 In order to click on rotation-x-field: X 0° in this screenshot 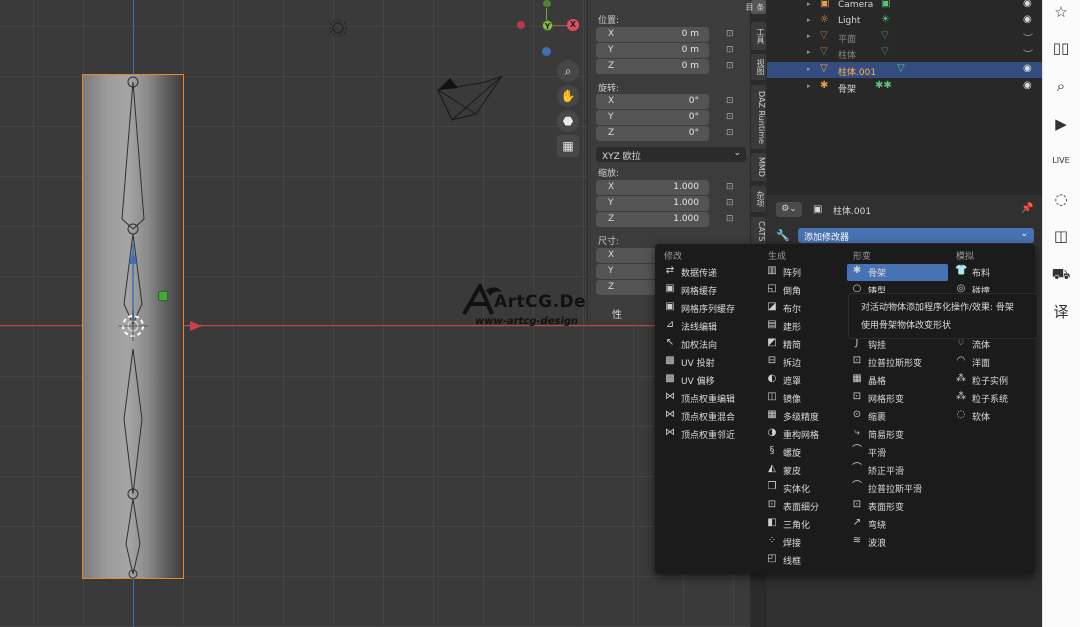, I will do `click(652, 101)`.